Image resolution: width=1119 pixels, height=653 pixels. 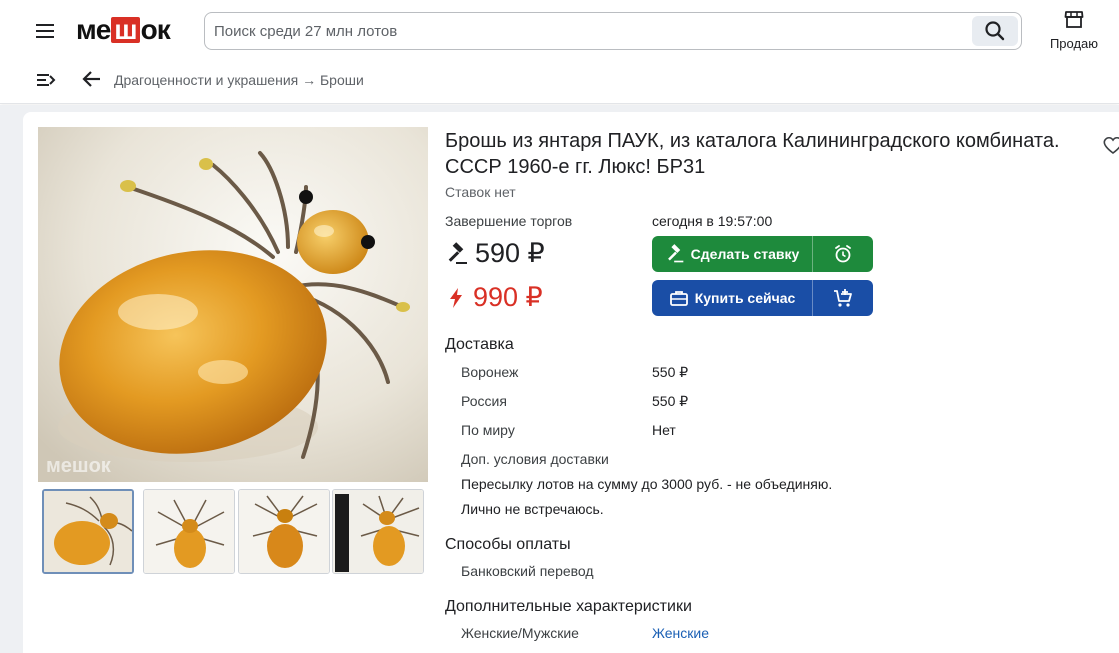 I want to click on auction-end-label: Завершение торгов, so click(x=509, y=221).